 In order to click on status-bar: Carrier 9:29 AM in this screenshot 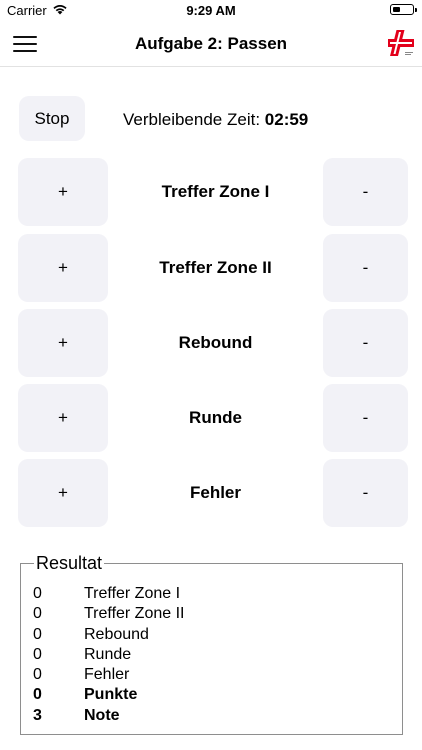, I will do `click(211, 11)`.